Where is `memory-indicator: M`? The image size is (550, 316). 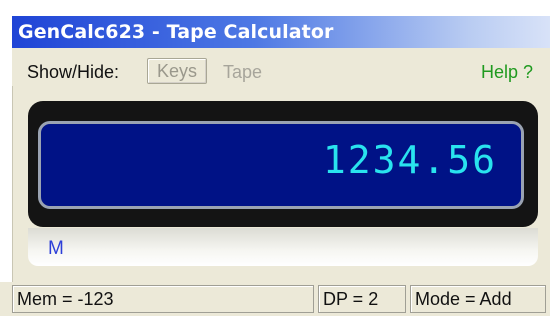
memory-indicator: M is located at coordinates (56, 248).